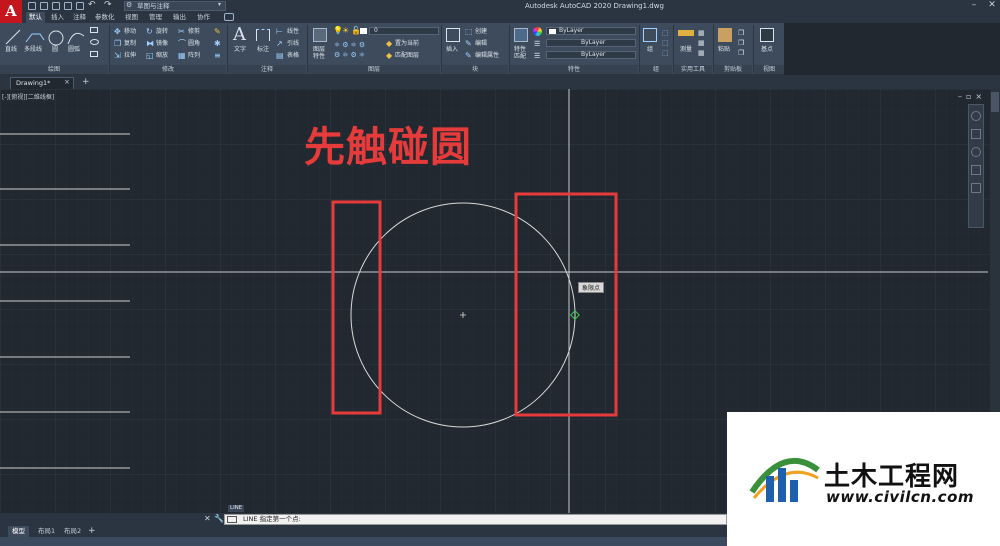  What do you see at coordinates (976, 134) in the screenshot?
I see `pan-icon` at bounding box center [976, 134].